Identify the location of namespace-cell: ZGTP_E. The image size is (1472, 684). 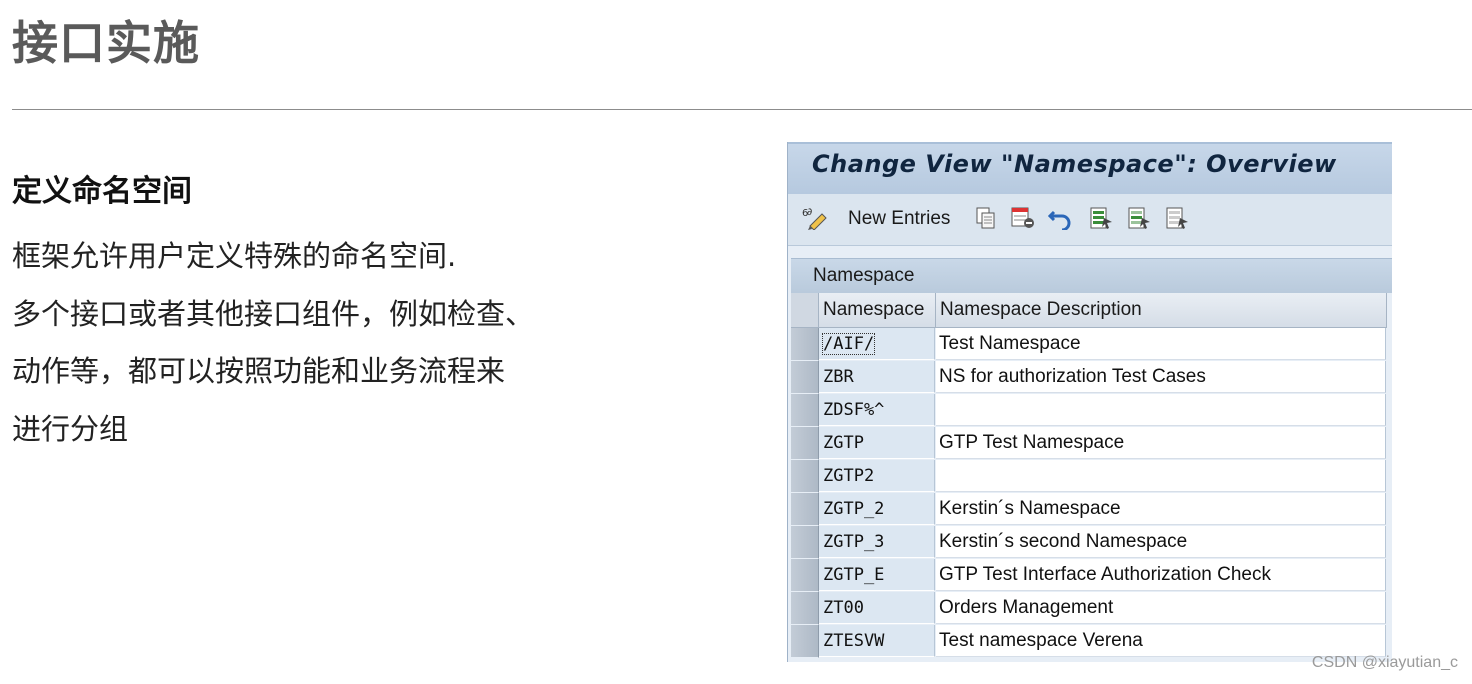
(877, 575).